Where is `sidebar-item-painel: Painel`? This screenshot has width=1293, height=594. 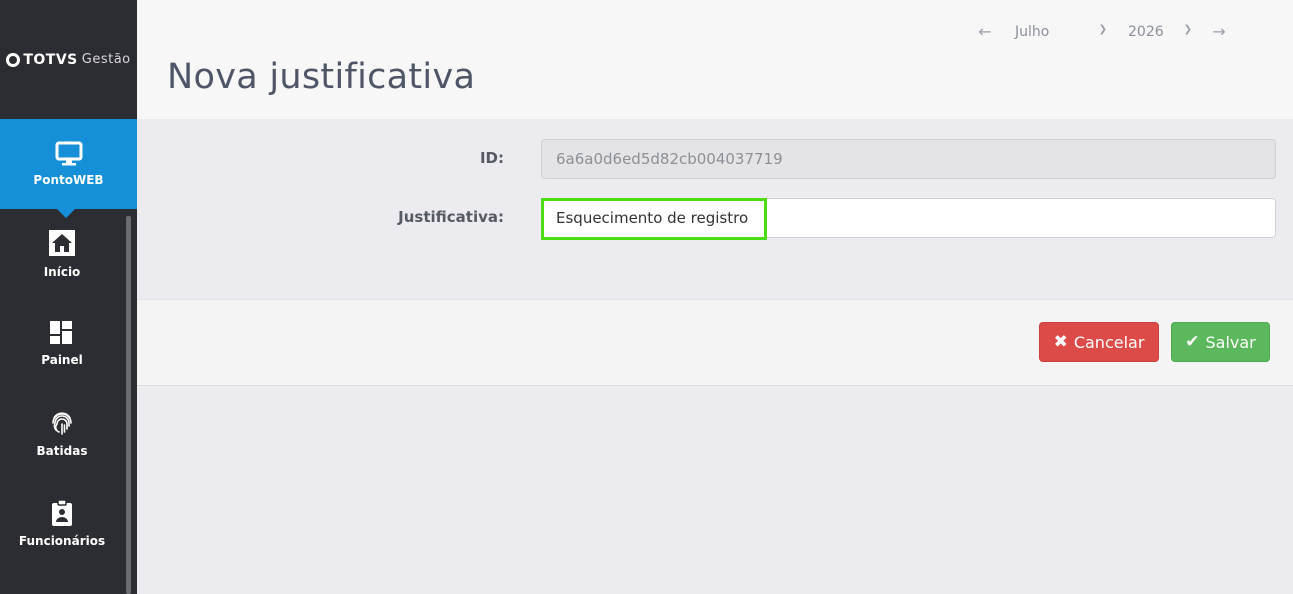
sidebar-item-painel: Painel is located at coordinates (62, 344).